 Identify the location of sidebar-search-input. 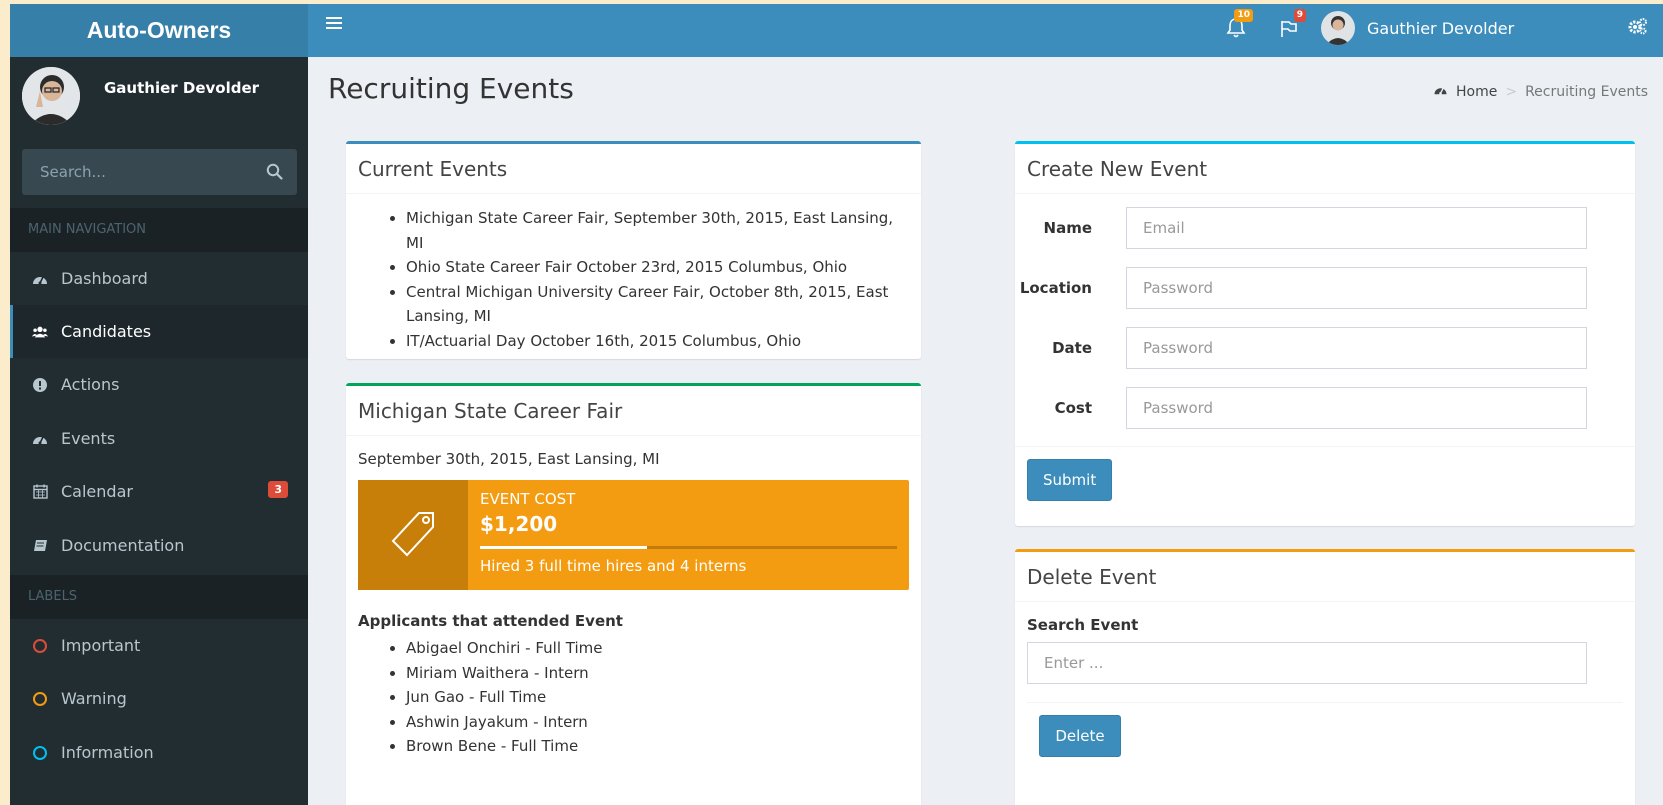
(132, 172).